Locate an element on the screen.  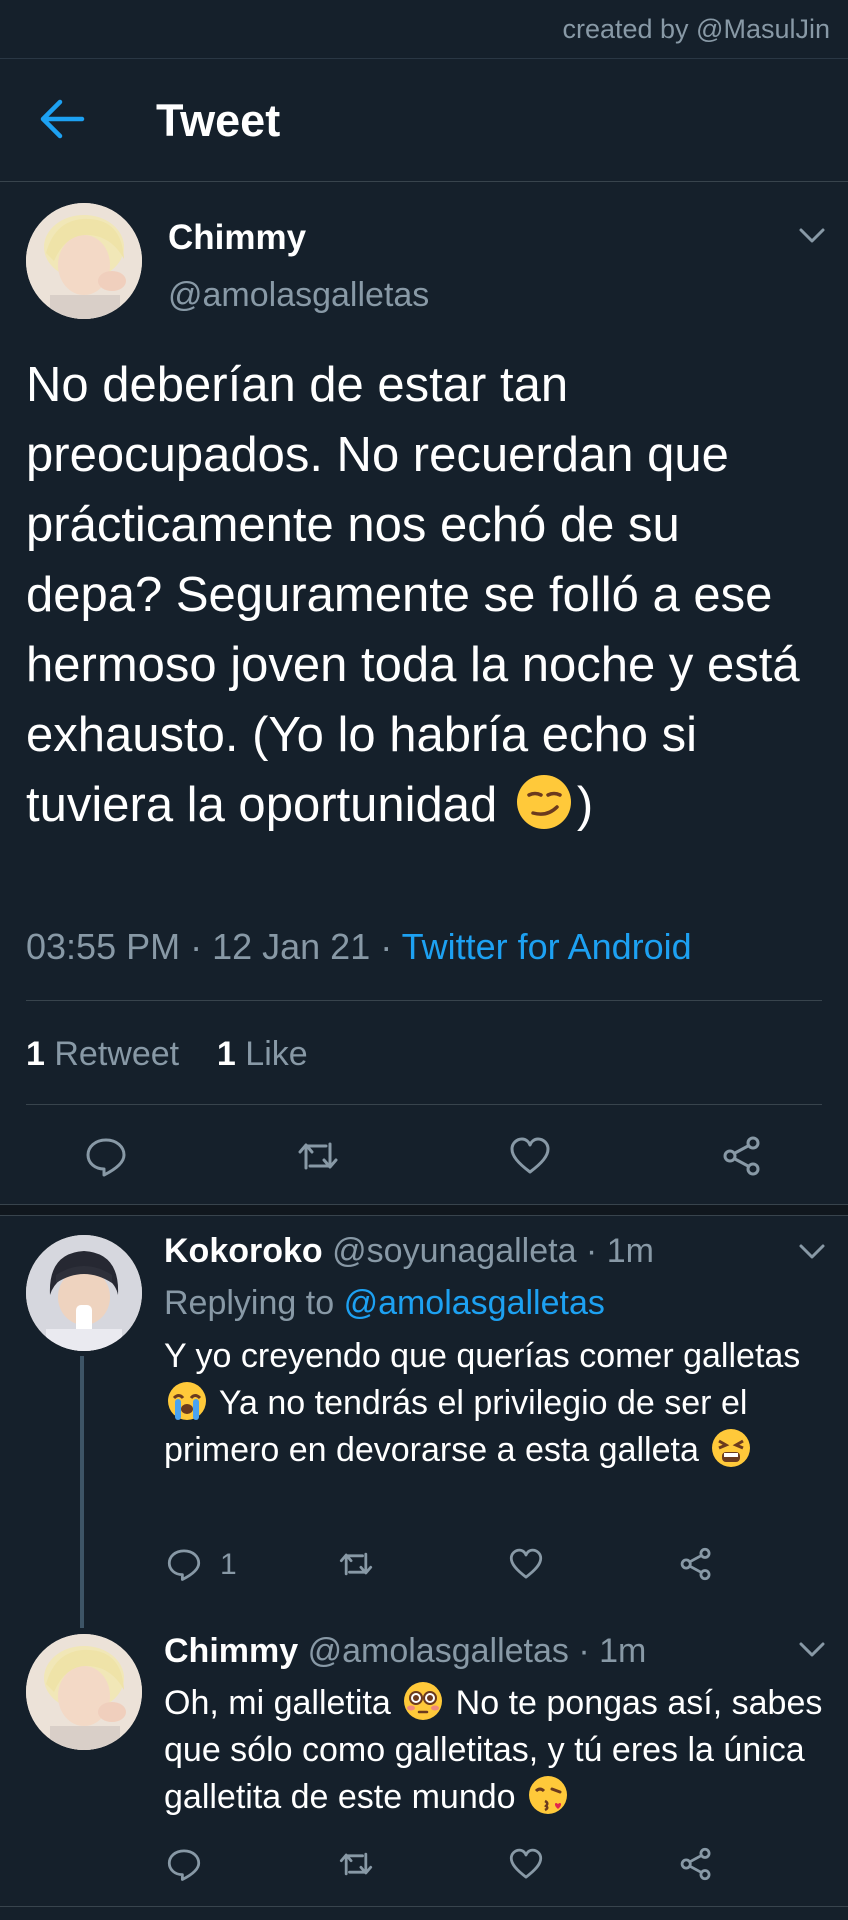
tweet-stats: 1 Retweet 1 Like is located at coordinates (167, 1054).